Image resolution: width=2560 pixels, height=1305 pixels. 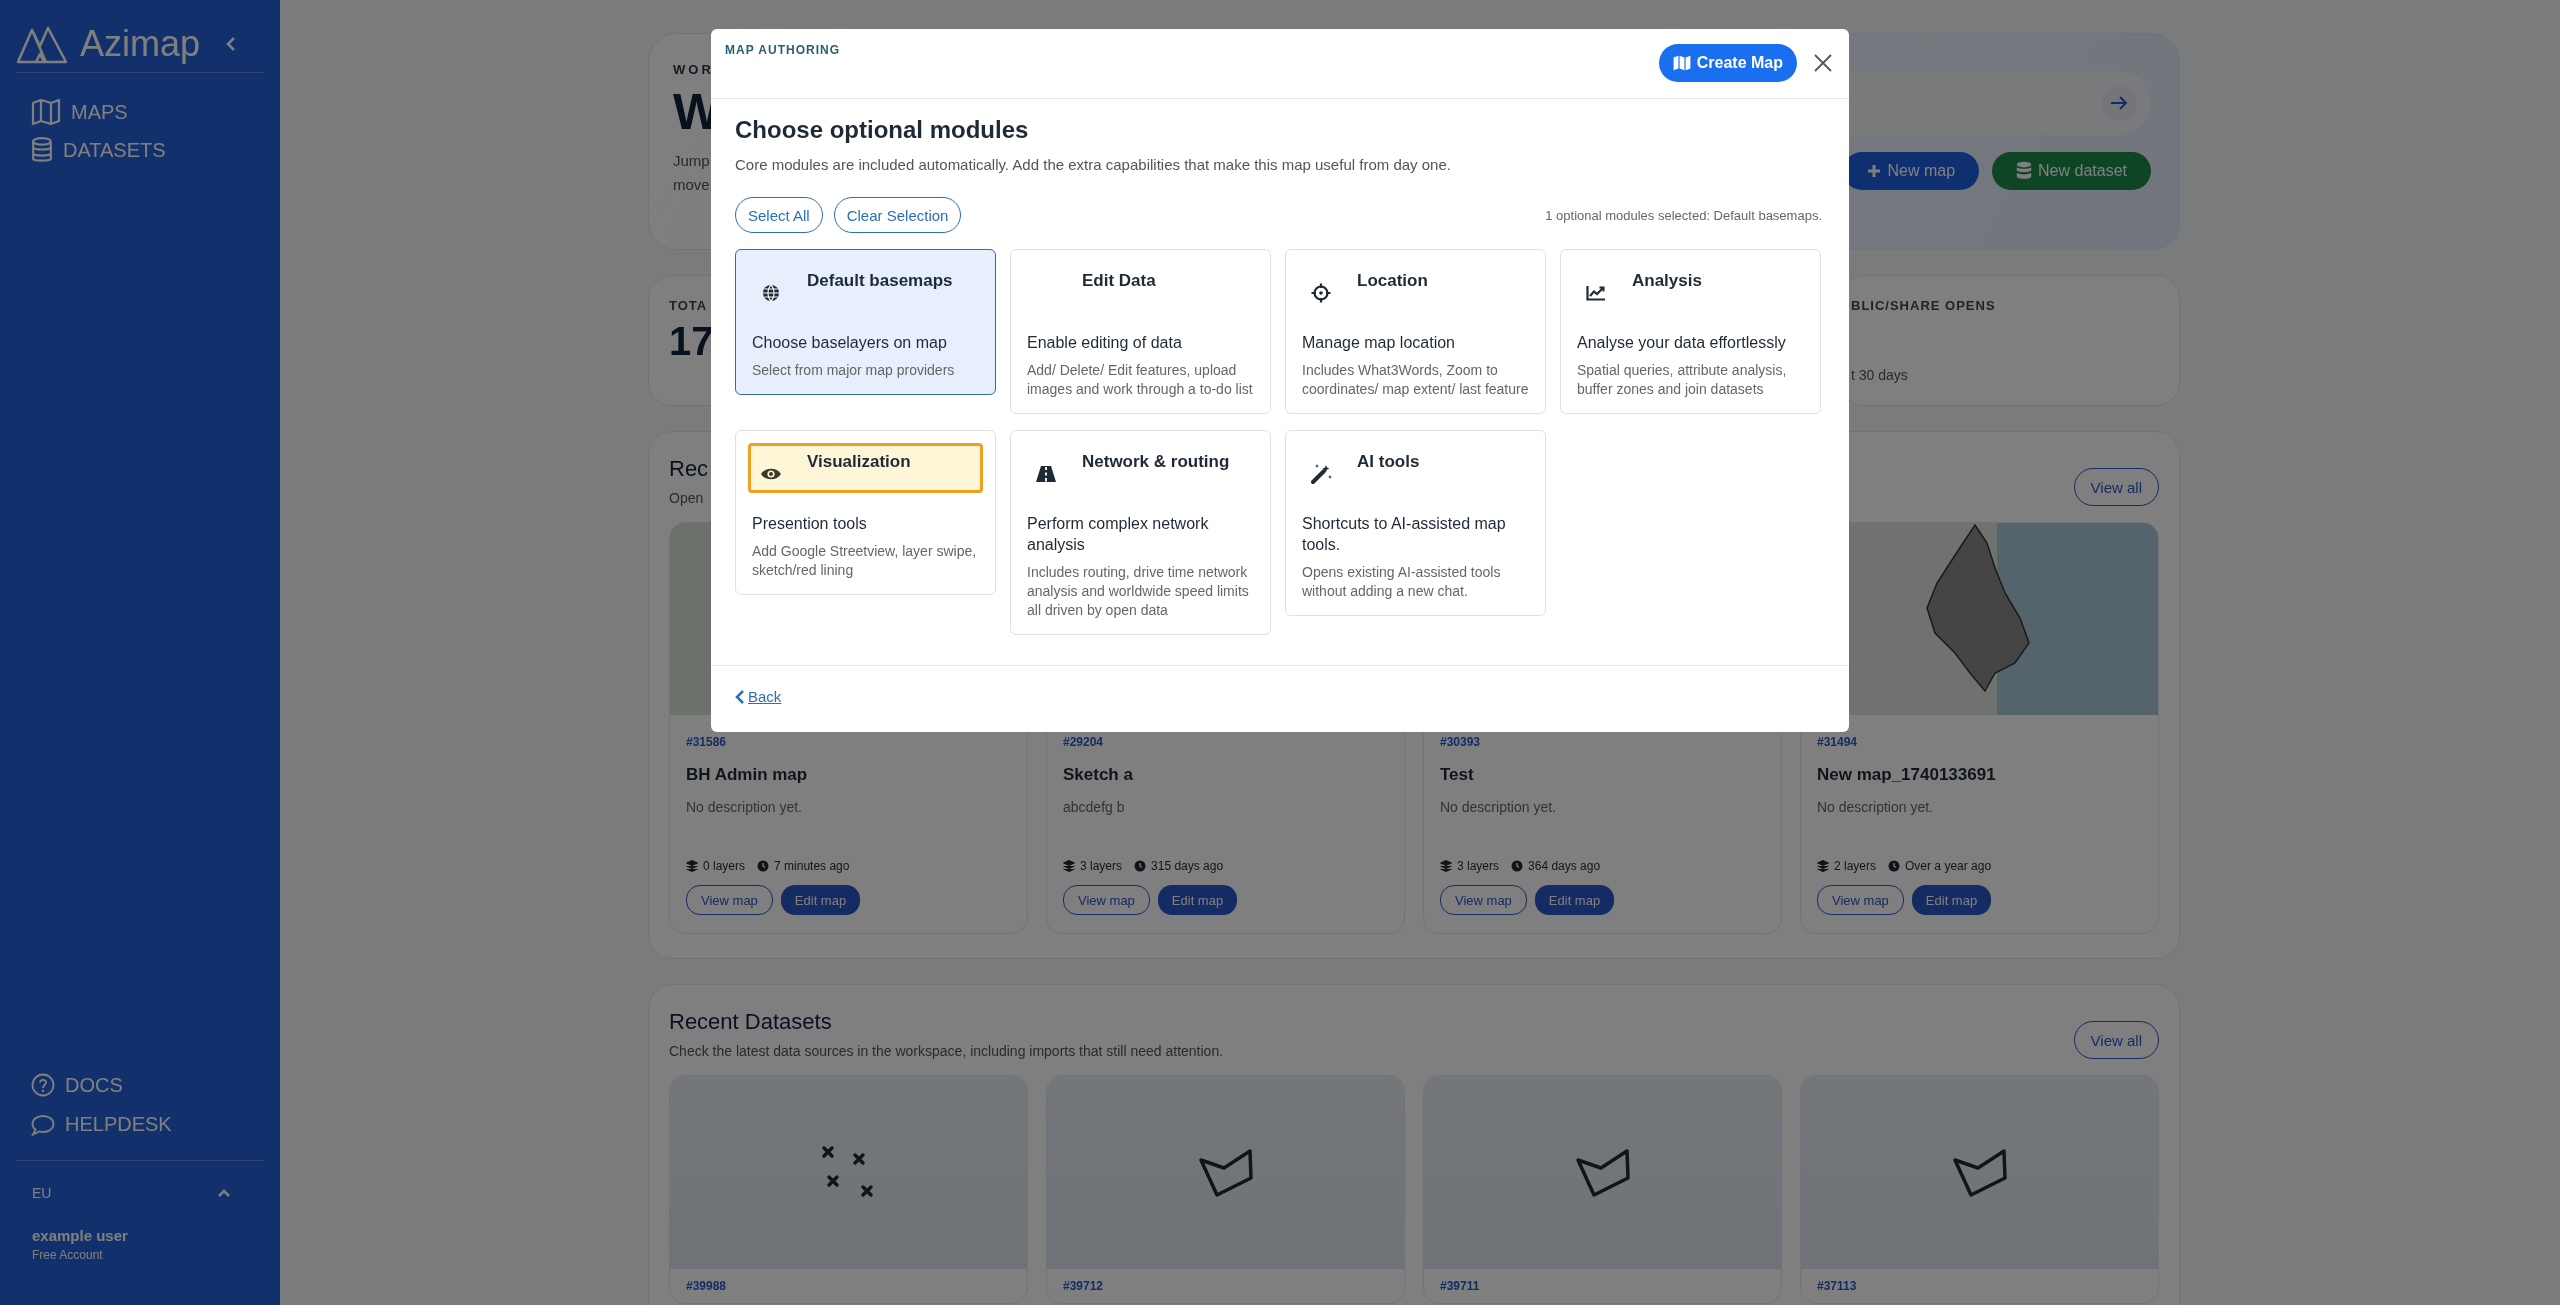 What do you see at coordinates (747, 775) in the screenshot?
I see `map-title: BH Admin map` at bounding box center [747, 775].